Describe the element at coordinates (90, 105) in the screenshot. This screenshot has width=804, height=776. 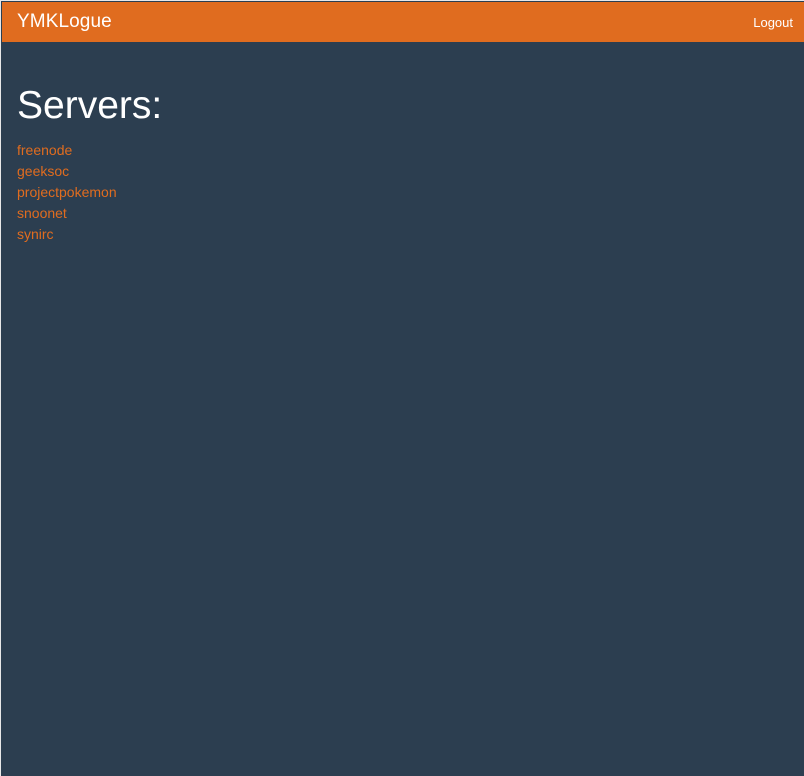
I see `page-title: Servers:` at that location.